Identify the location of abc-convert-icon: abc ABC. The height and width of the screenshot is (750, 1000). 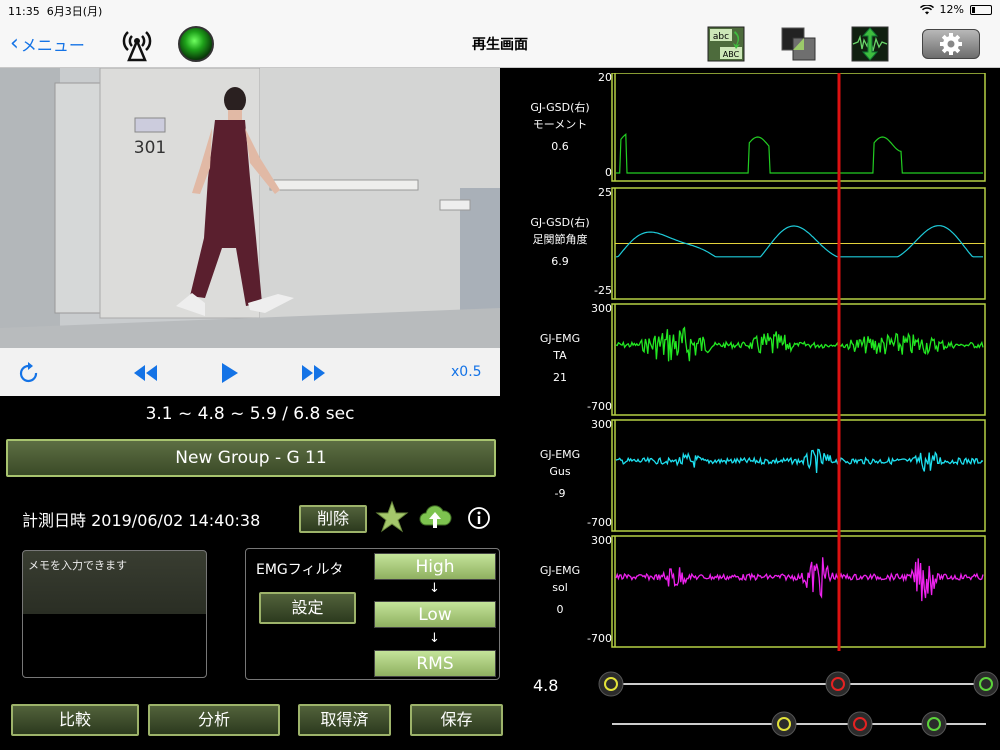
(726, 44).